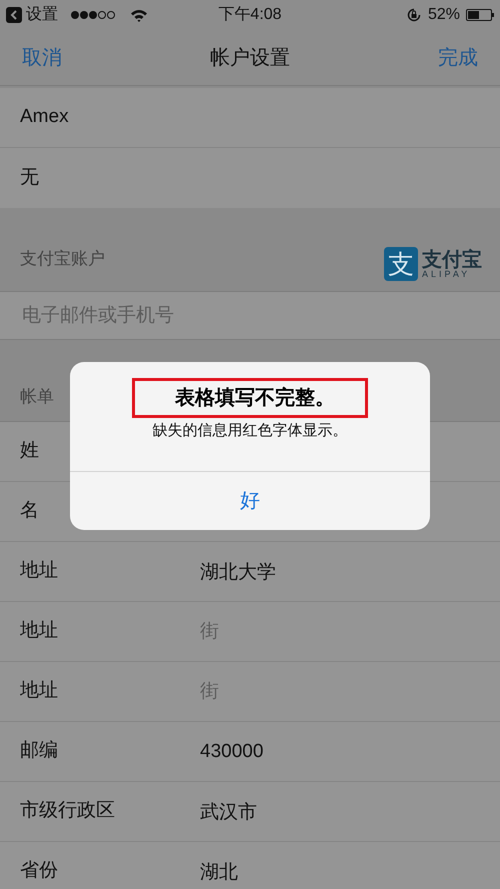 Image resolution: width=500 pixels, height=889 pixels. Describe the element at coordinates (29, 178) in the screenshot. I see `option-label: 无` at that location.